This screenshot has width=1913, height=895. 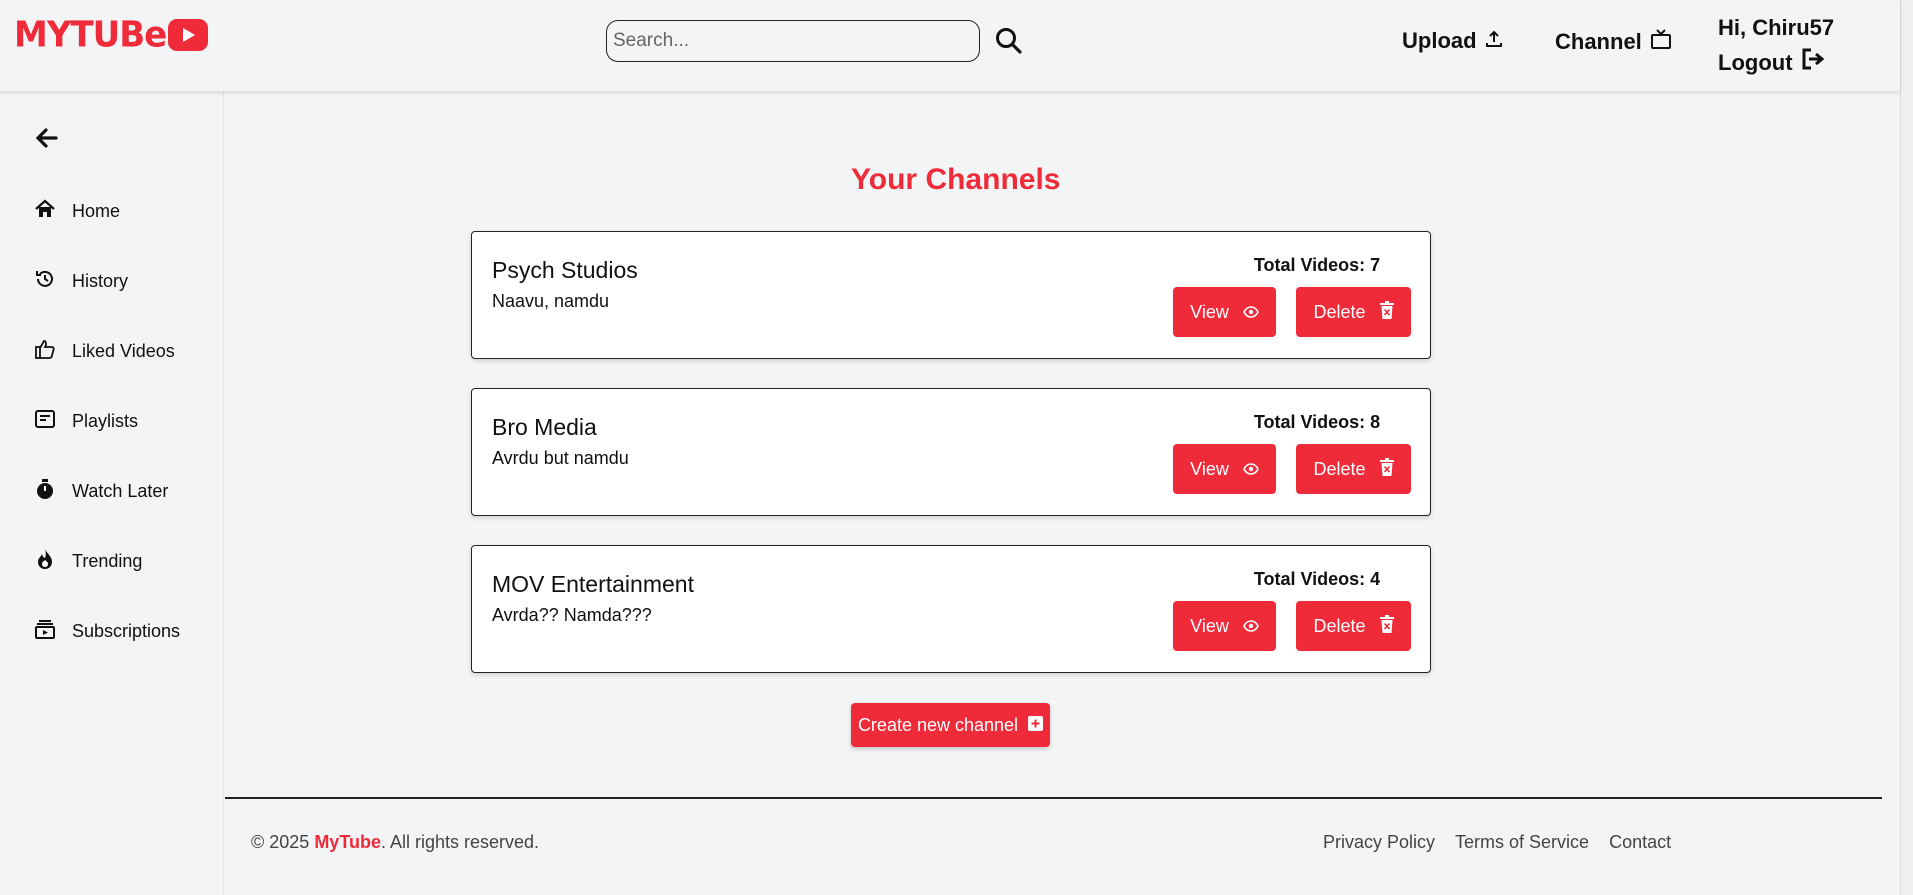 I want to click on upload-icon, so click(x=1494, y=41).